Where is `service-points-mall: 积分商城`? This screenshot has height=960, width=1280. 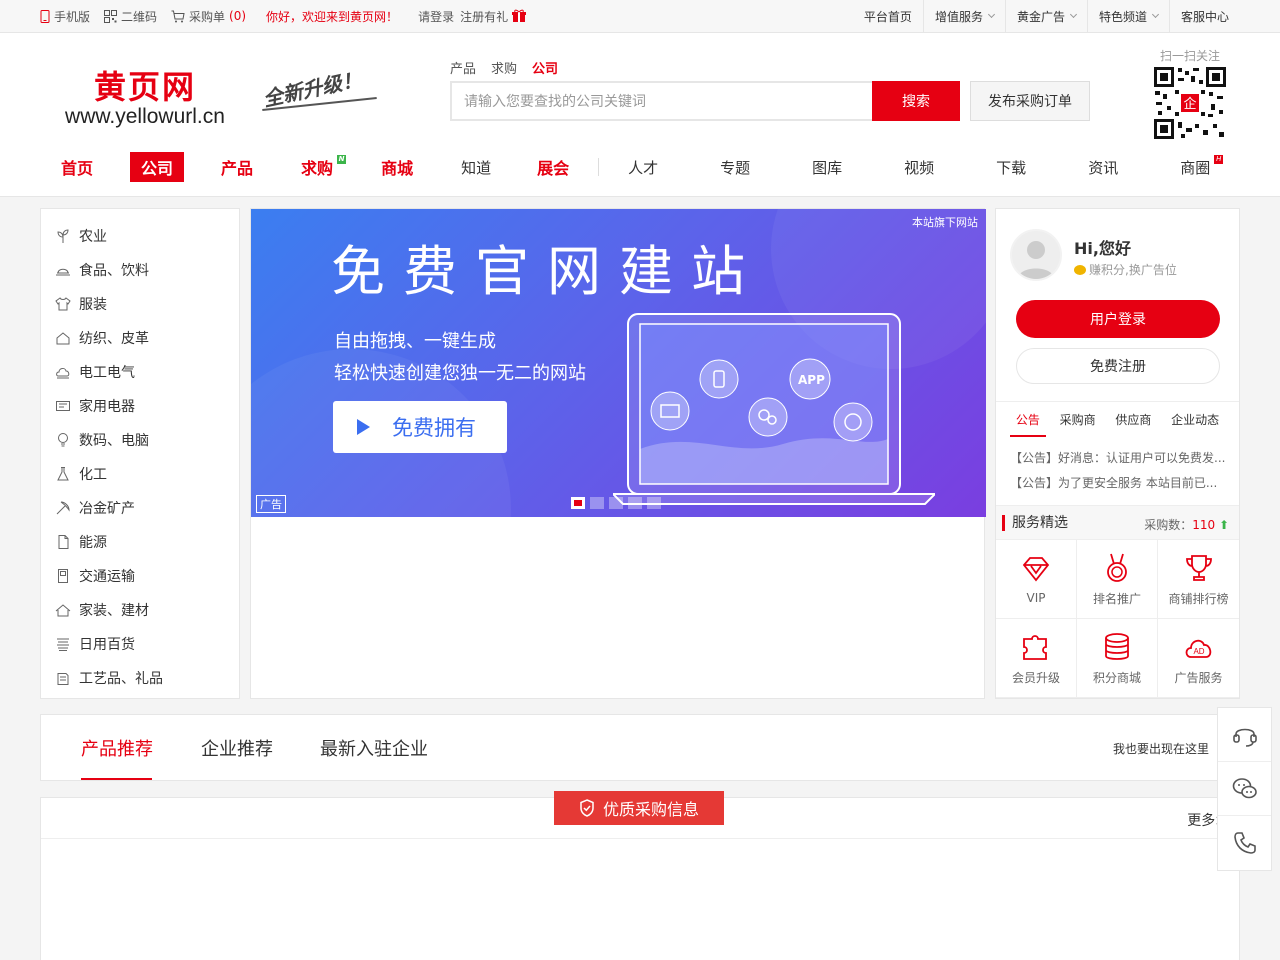 service-points-mall: 积分商城 is located at coordinates (1117, 658).